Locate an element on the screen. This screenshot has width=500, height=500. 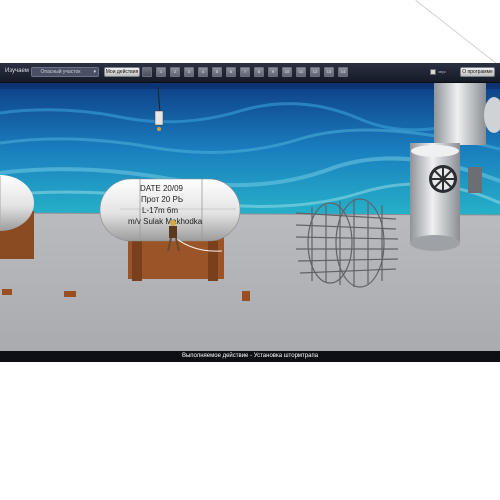
sound-checkbox-label: звук is located at coordinates (442, 71).